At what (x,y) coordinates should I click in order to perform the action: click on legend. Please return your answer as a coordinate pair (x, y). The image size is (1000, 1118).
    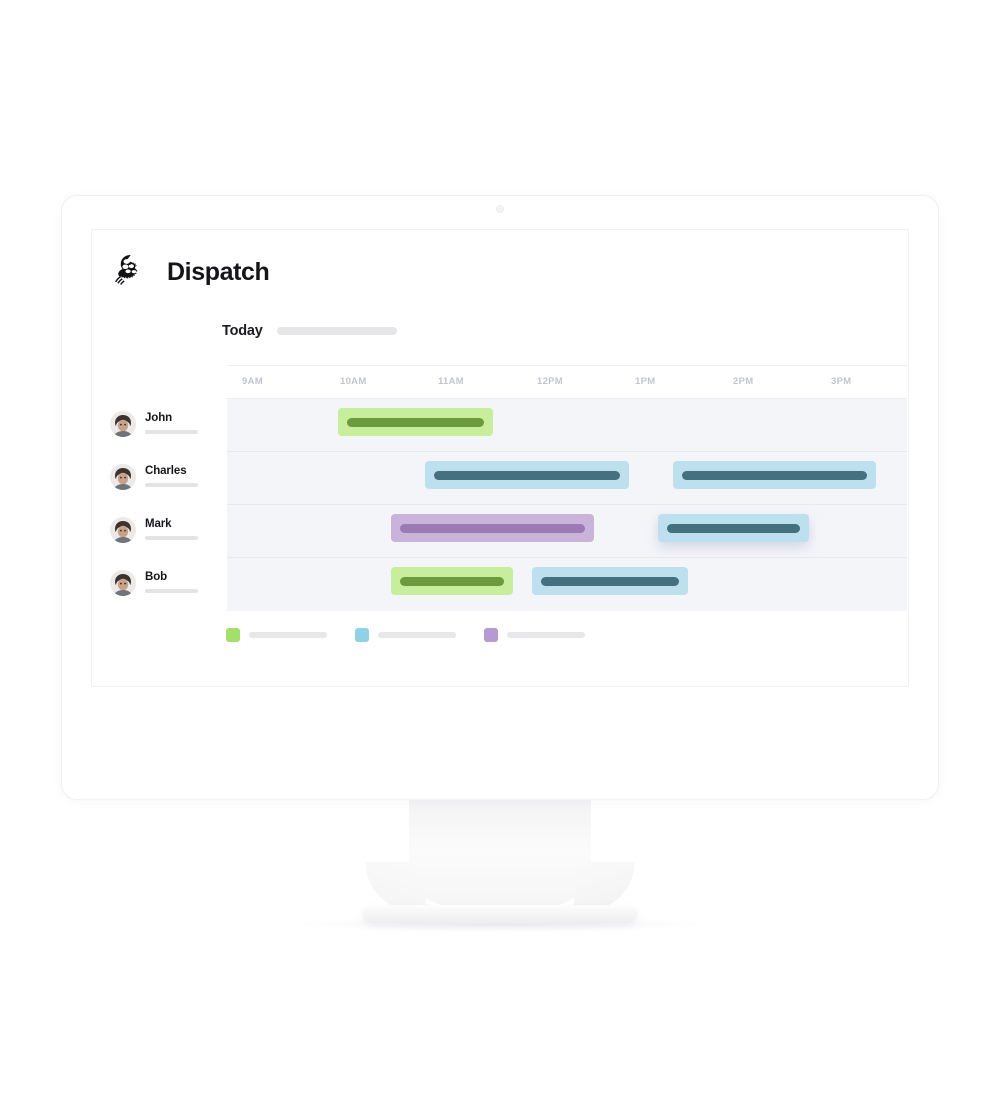
    Looking at the image, I should click on (405, 635).